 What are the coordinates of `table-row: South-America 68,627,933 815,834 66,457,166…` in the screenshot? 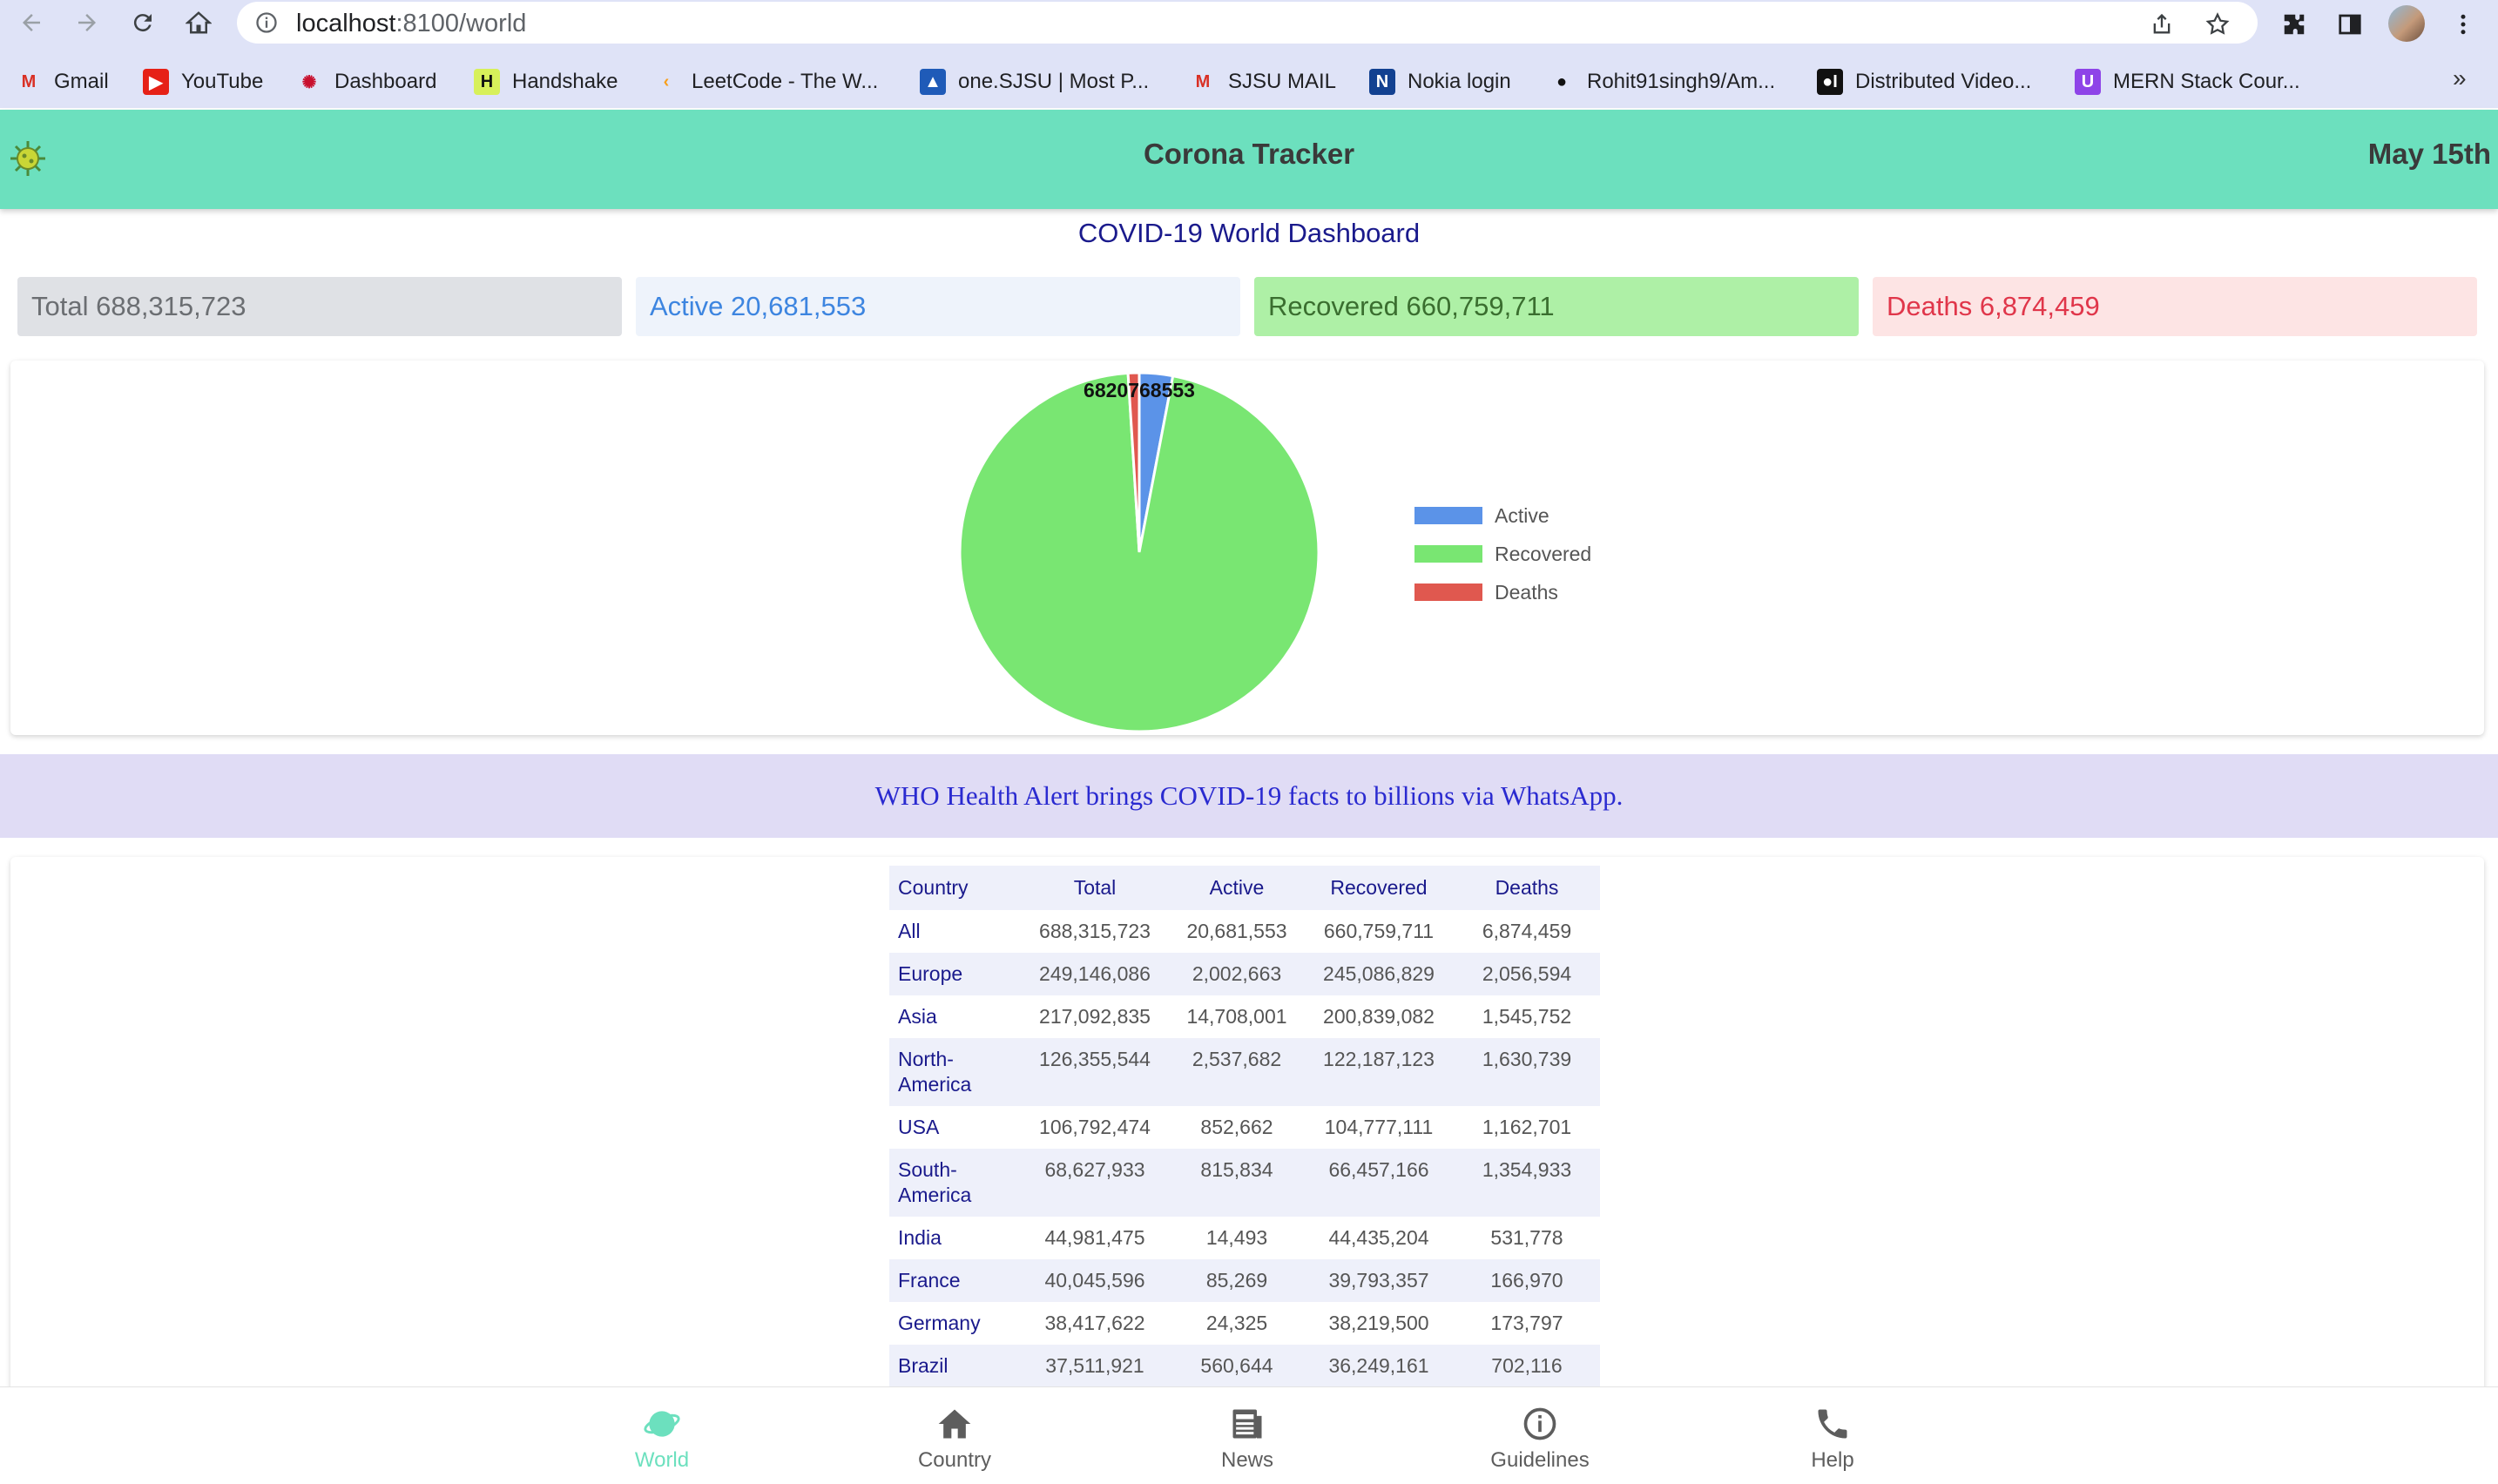 It's located at (1244, 1183).